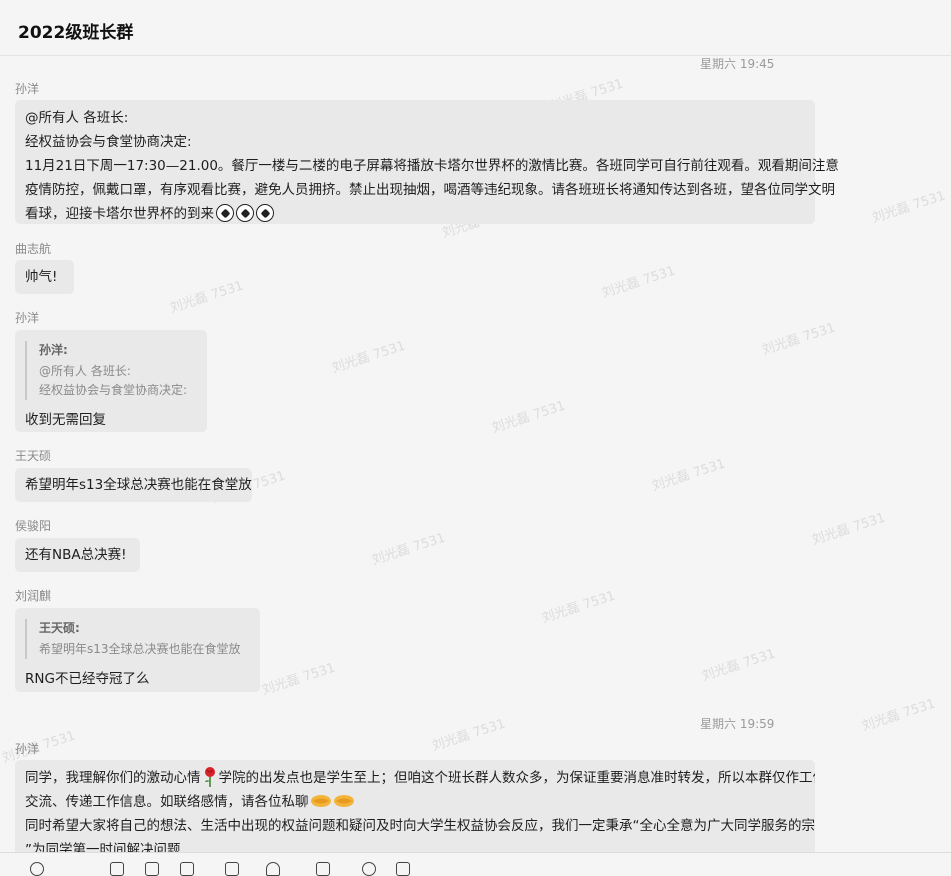 The image size is (951, 876). What do you see at coordinates (76, 33) in the screenshot?
I see `group-title: 2022级班长群` at bounding box center [76, 33].